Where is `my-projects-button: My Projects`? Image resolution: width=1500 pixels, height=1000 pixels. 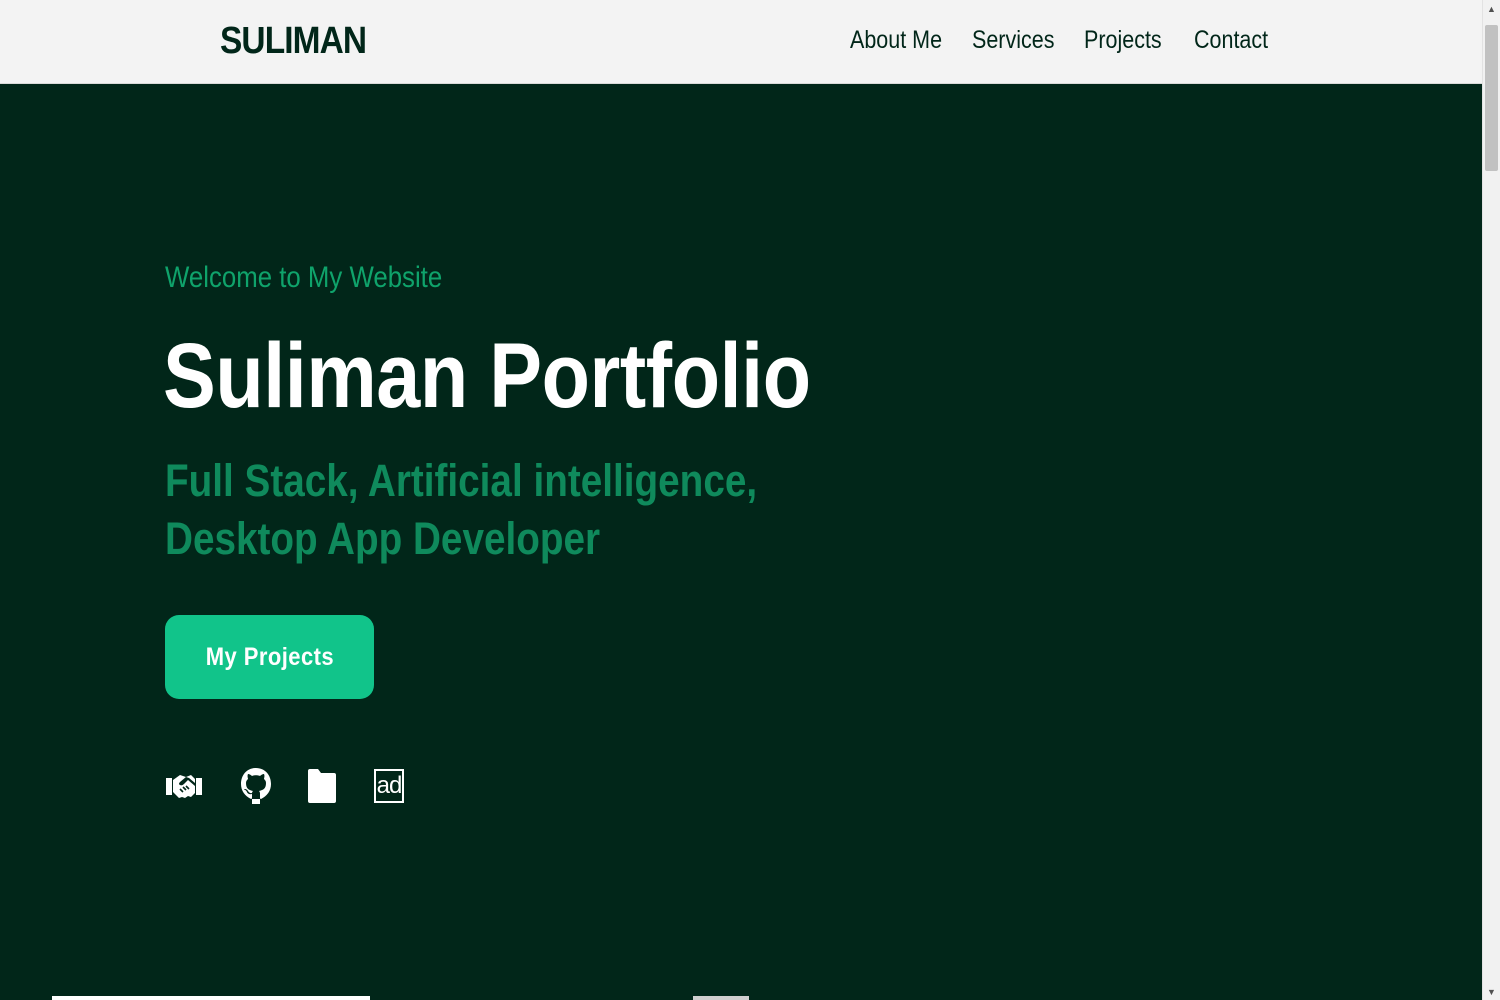 my-projects-button: My Projects is located at coordinates (269, 657).